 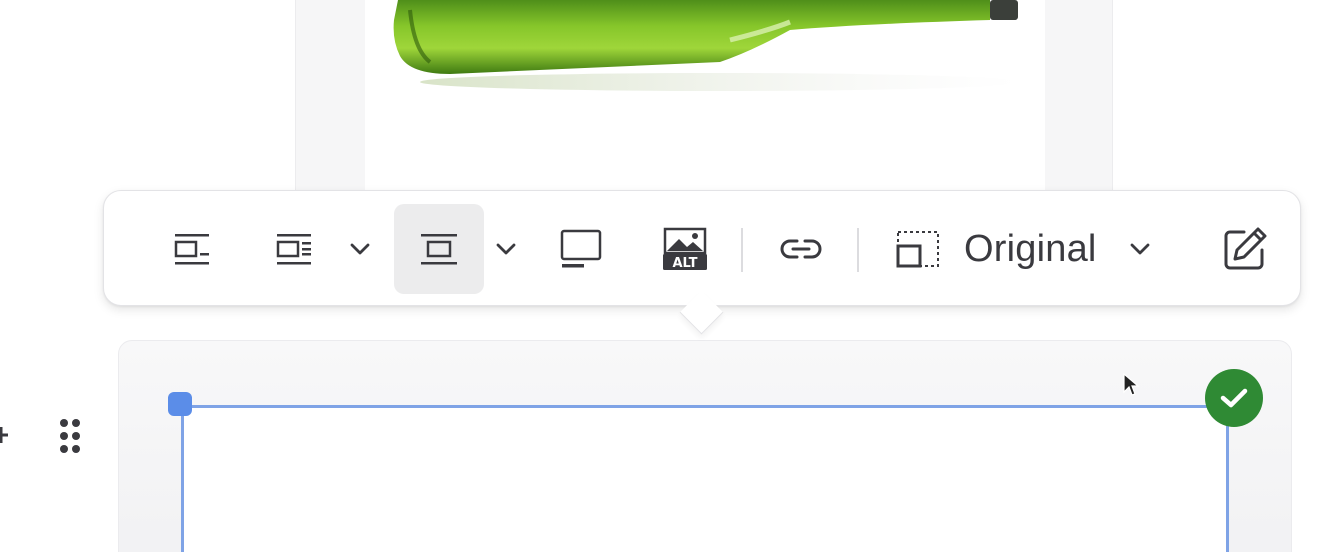 I want to click on link-icon, so click(x=801, y=249).